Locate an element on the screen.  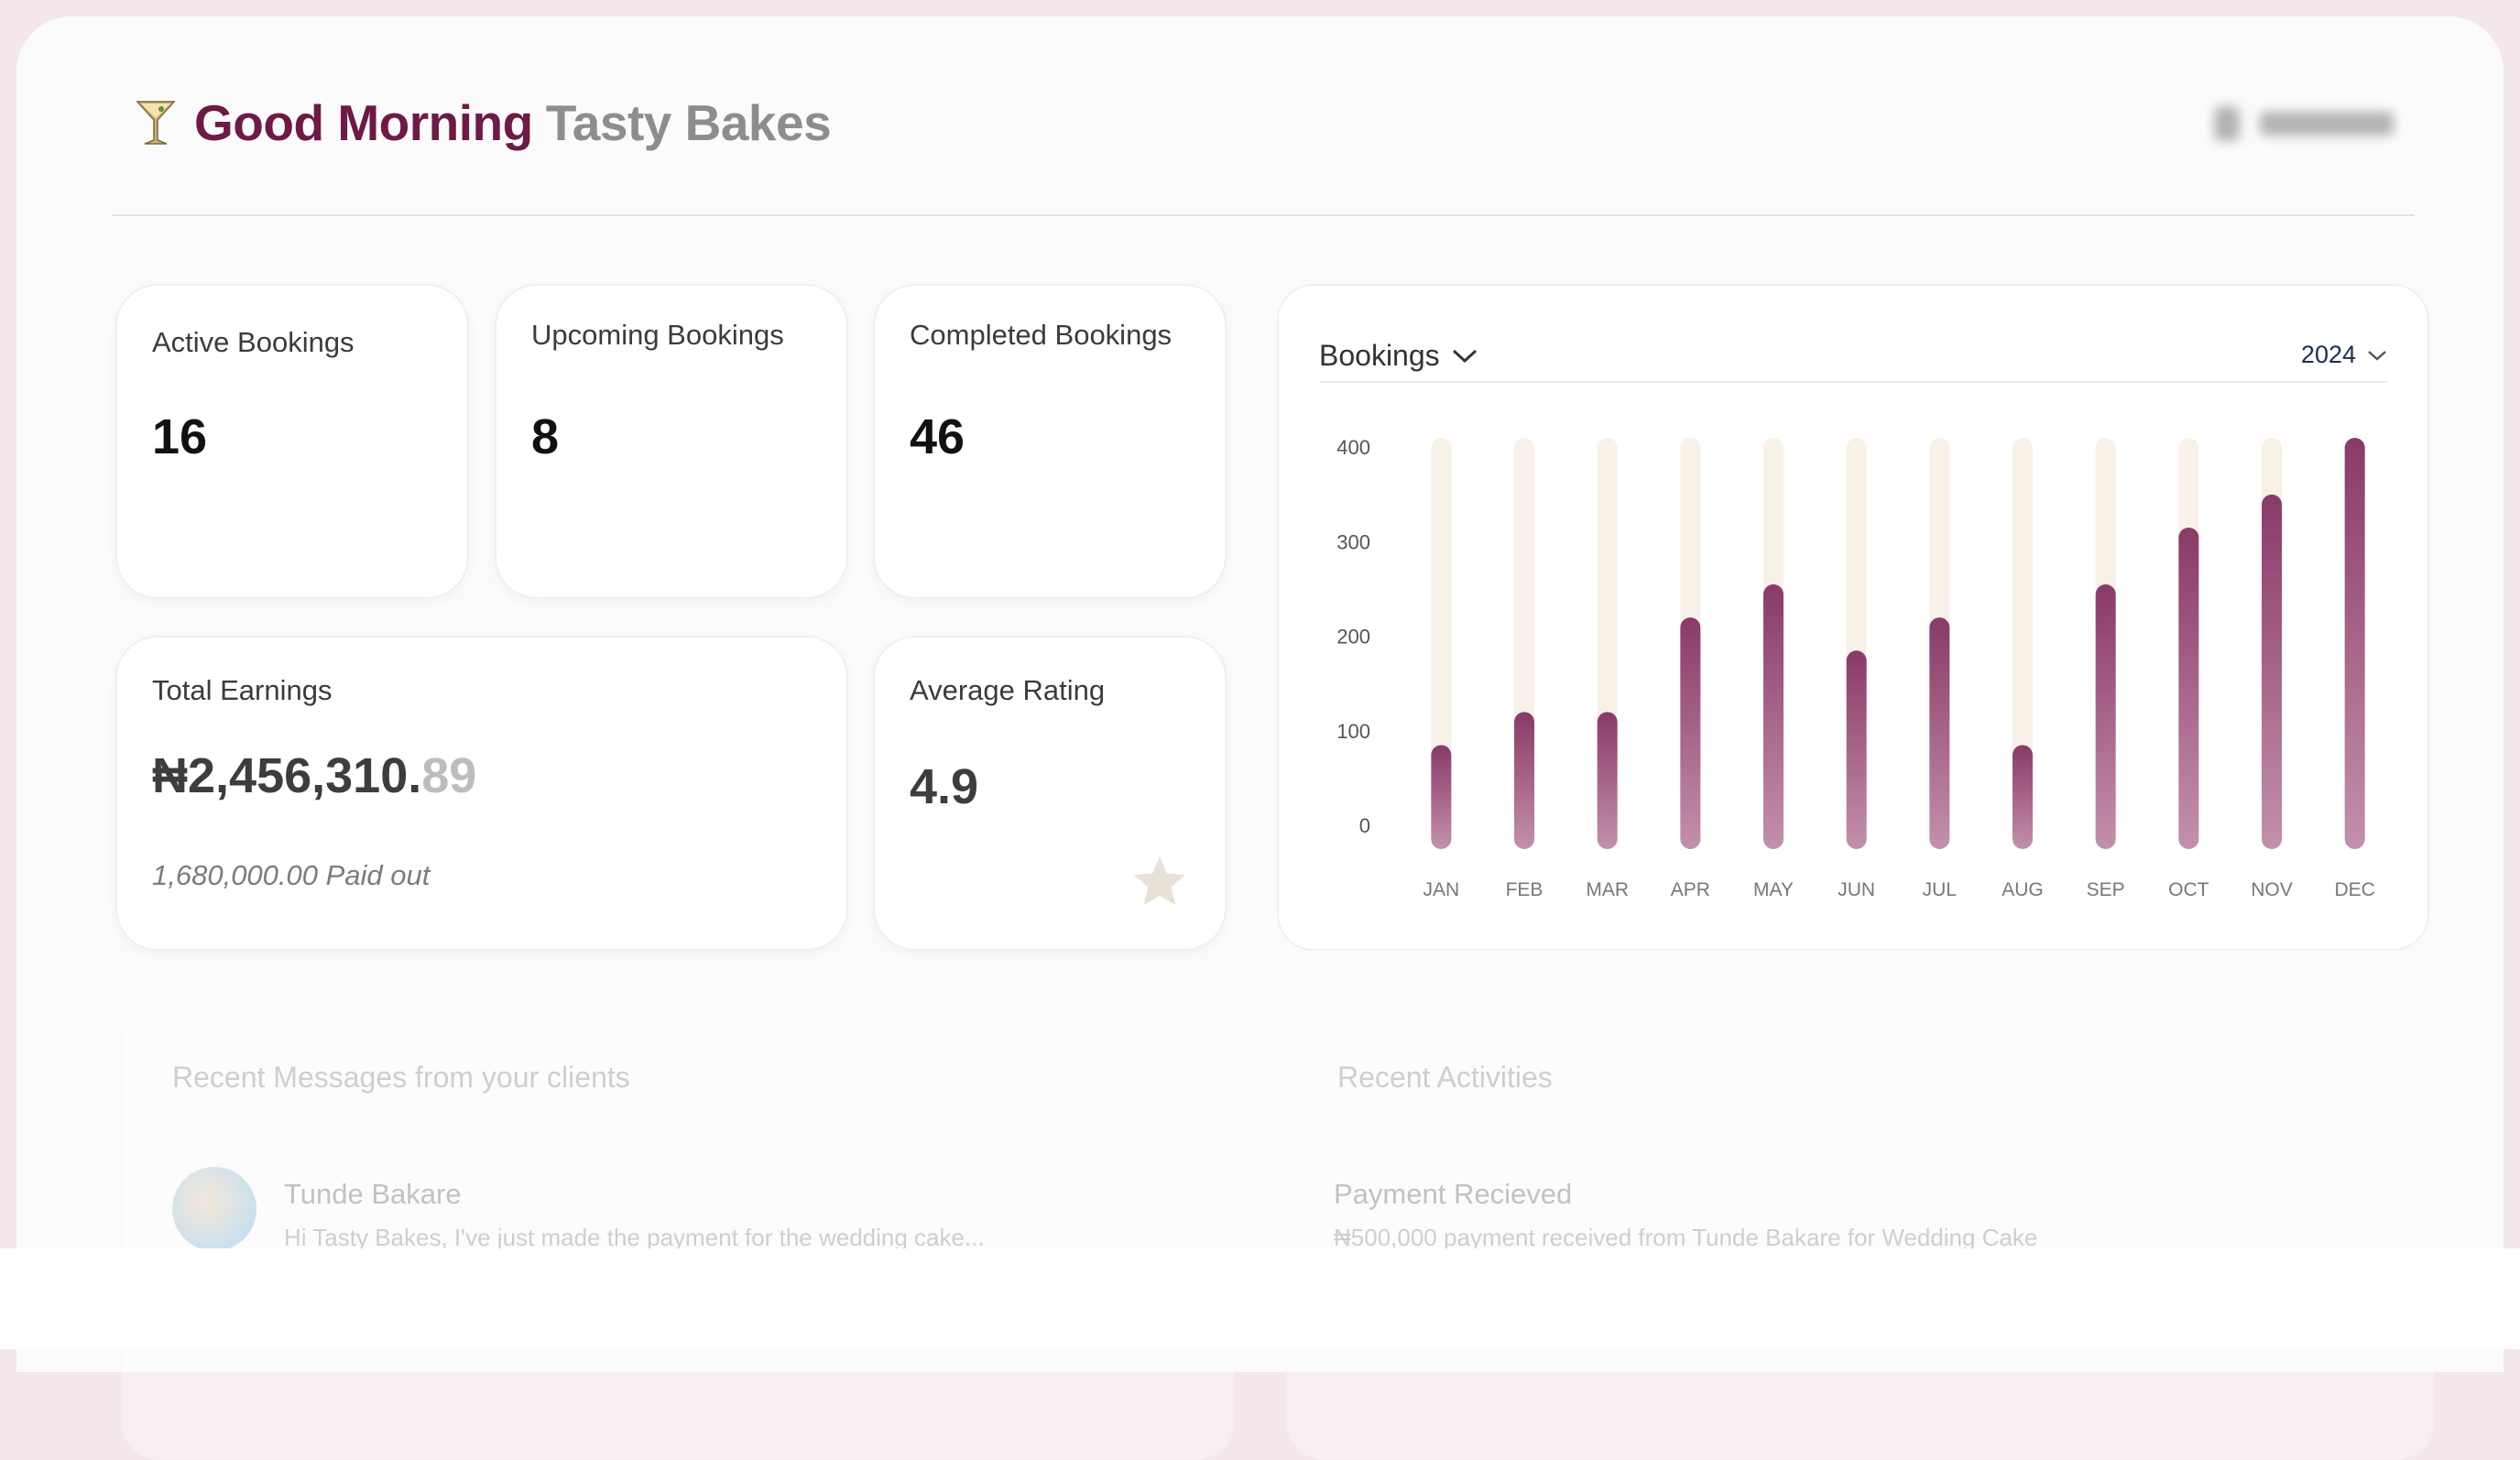
user-icon is located at coordinates (2227, 124).